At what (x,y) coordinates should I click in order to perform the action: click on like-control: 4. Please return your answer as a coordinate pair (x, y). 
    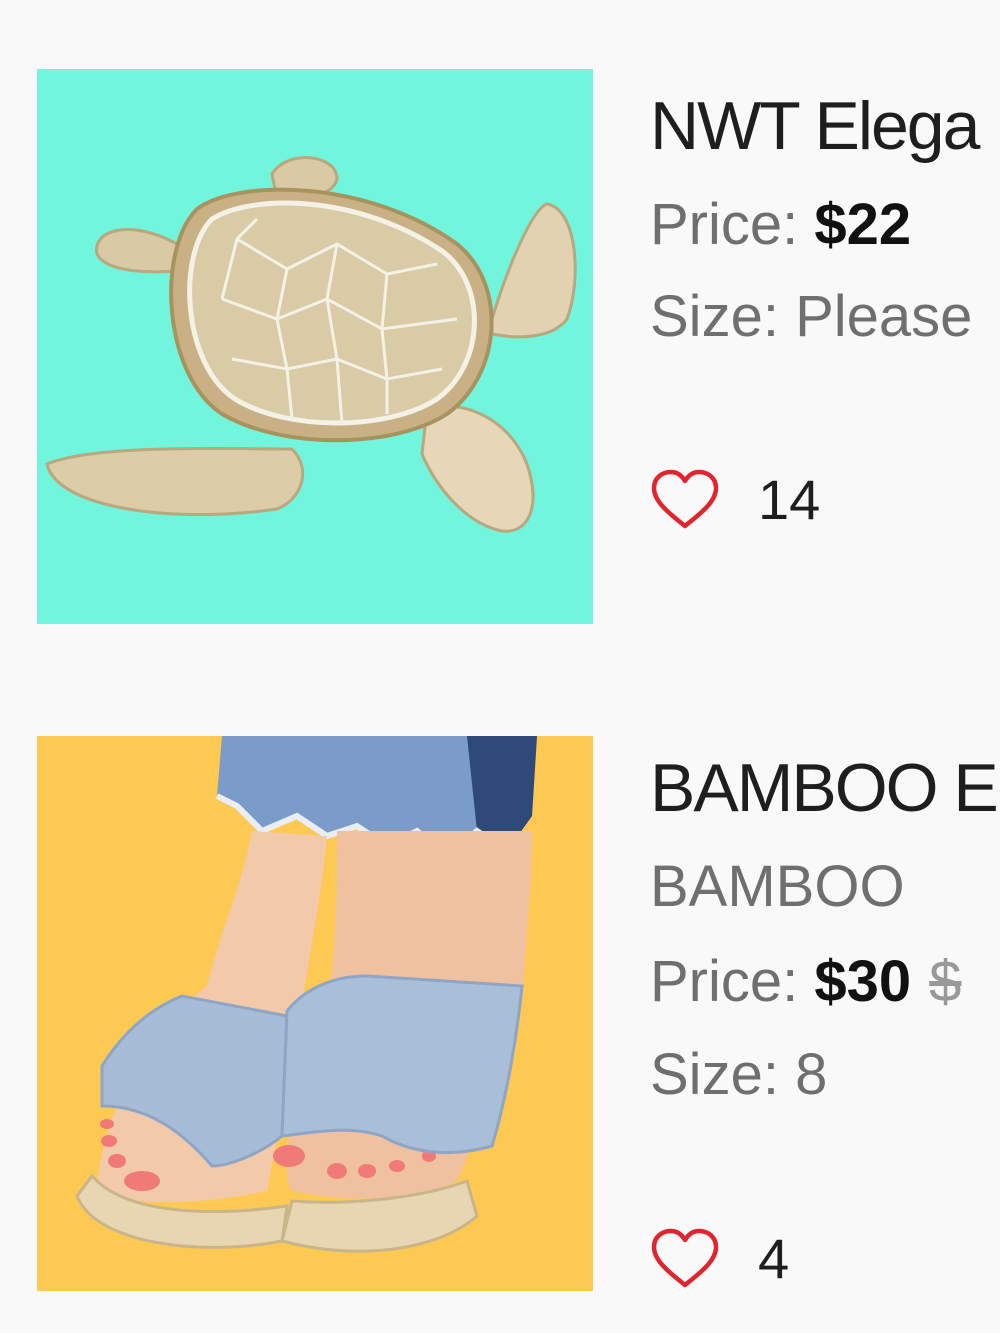
    Looking at the image, I should click on (719, 1259).